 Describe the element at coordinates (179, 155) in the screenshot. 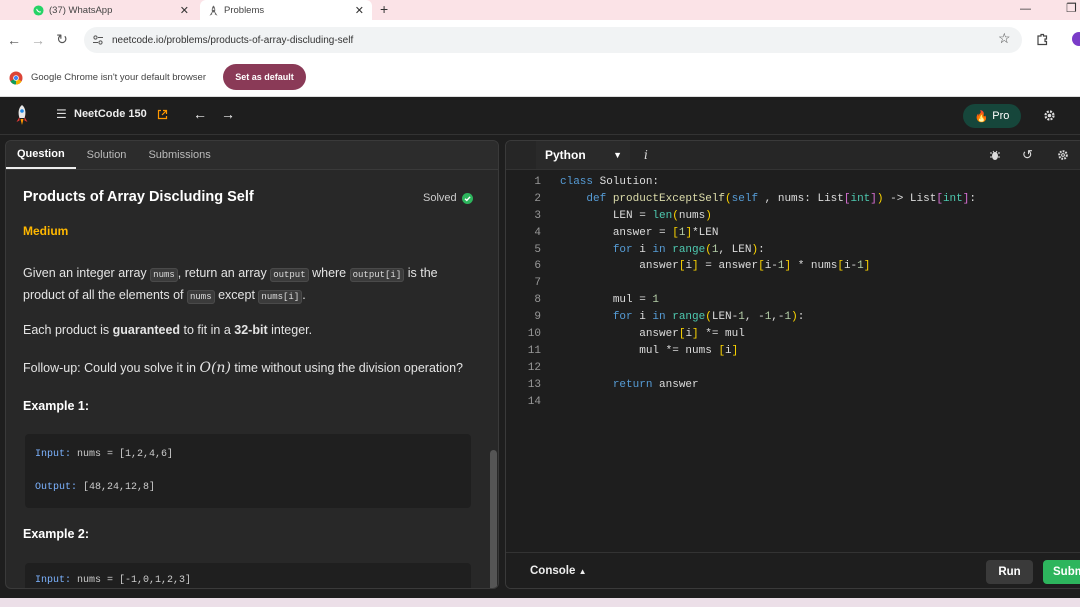

I see `tab-submissions: Submissions` at that location.